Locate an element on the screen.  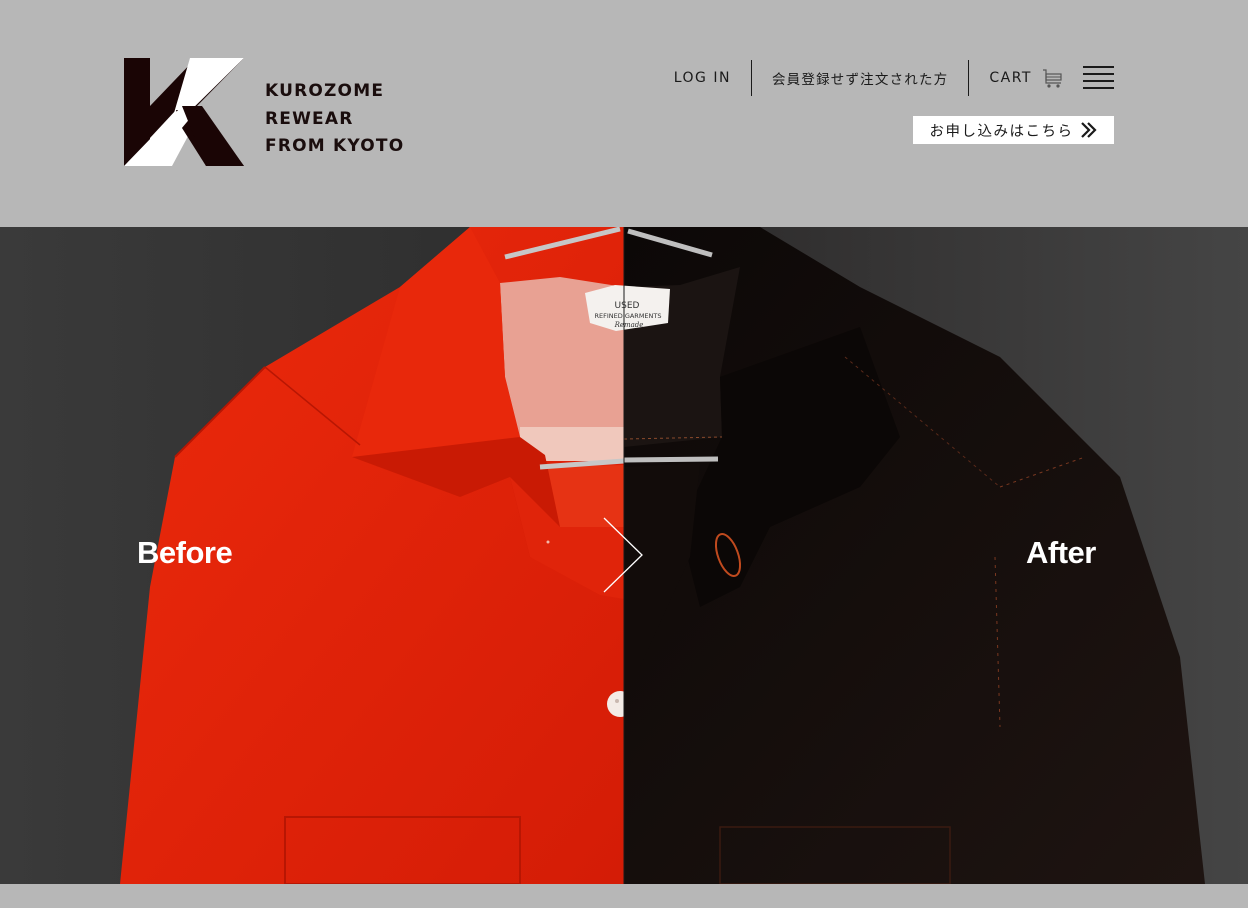
chevron-right-icon is located at coordinates (623, 555).